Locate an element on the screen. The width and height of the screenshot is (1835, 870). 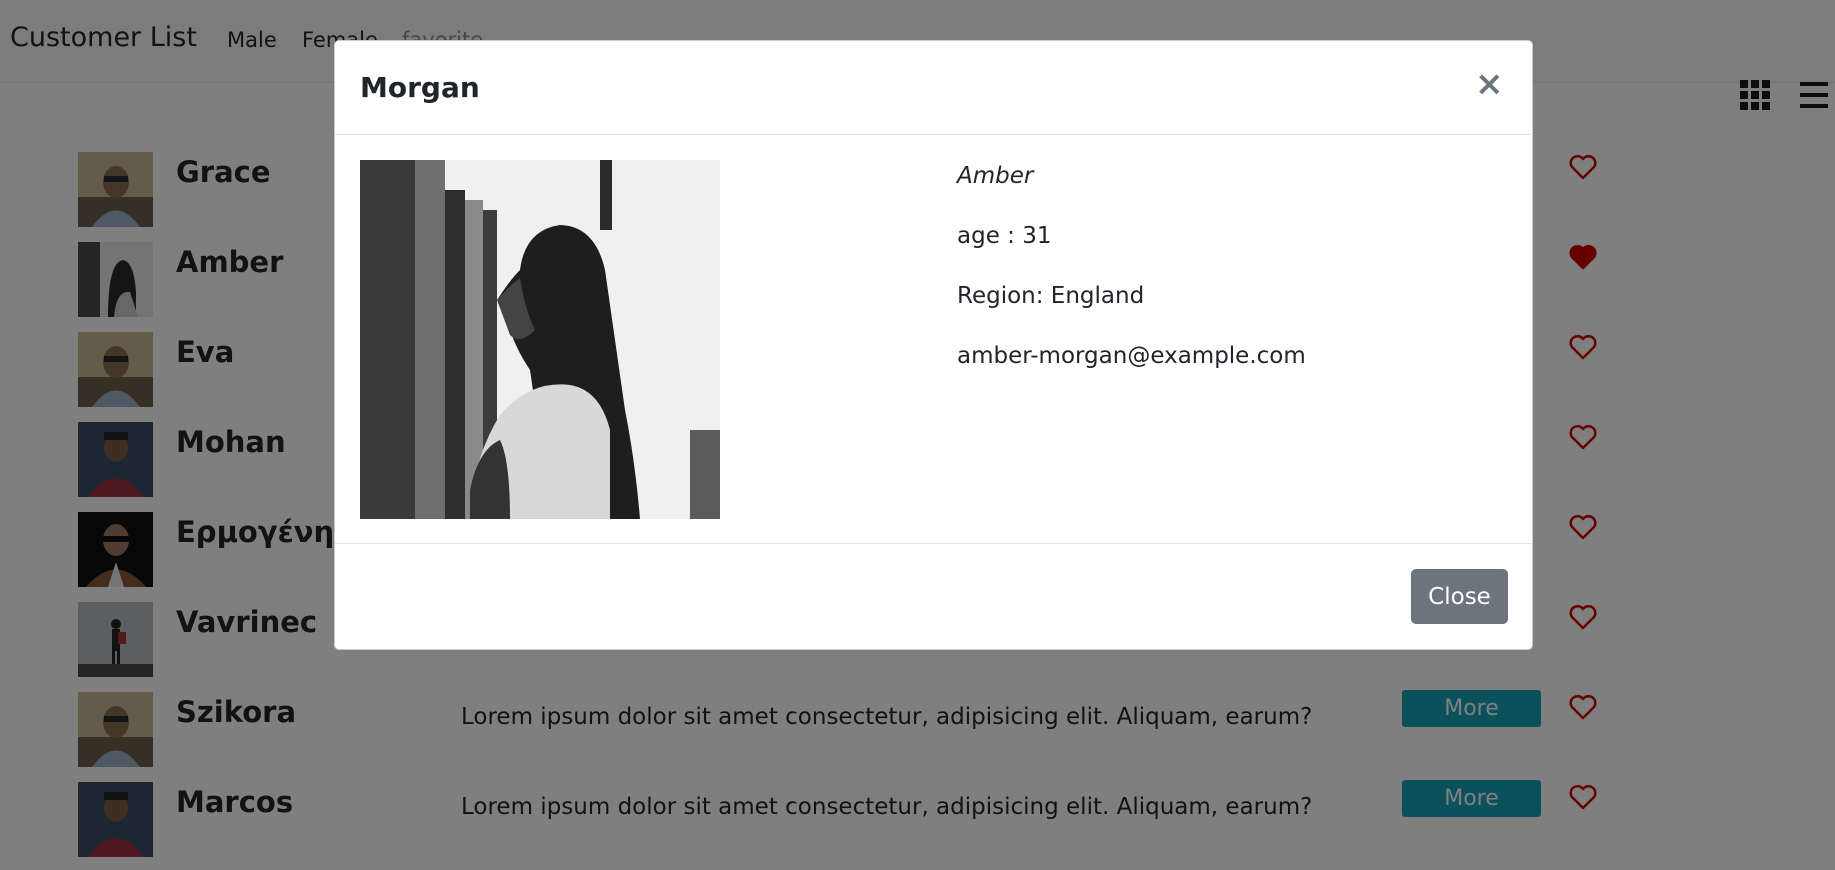
modal-footer: Close is located at coordinates (933, 596).